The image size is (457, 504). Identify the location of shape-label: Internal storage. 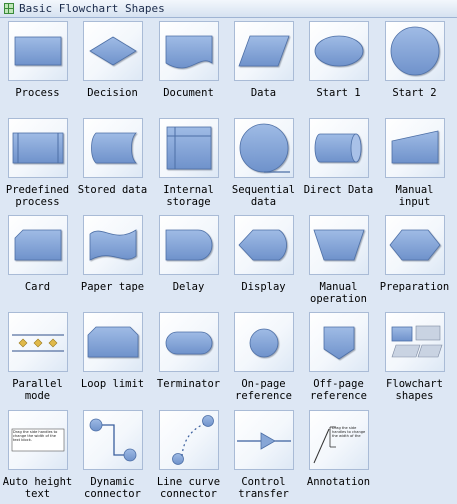
(188, 196).